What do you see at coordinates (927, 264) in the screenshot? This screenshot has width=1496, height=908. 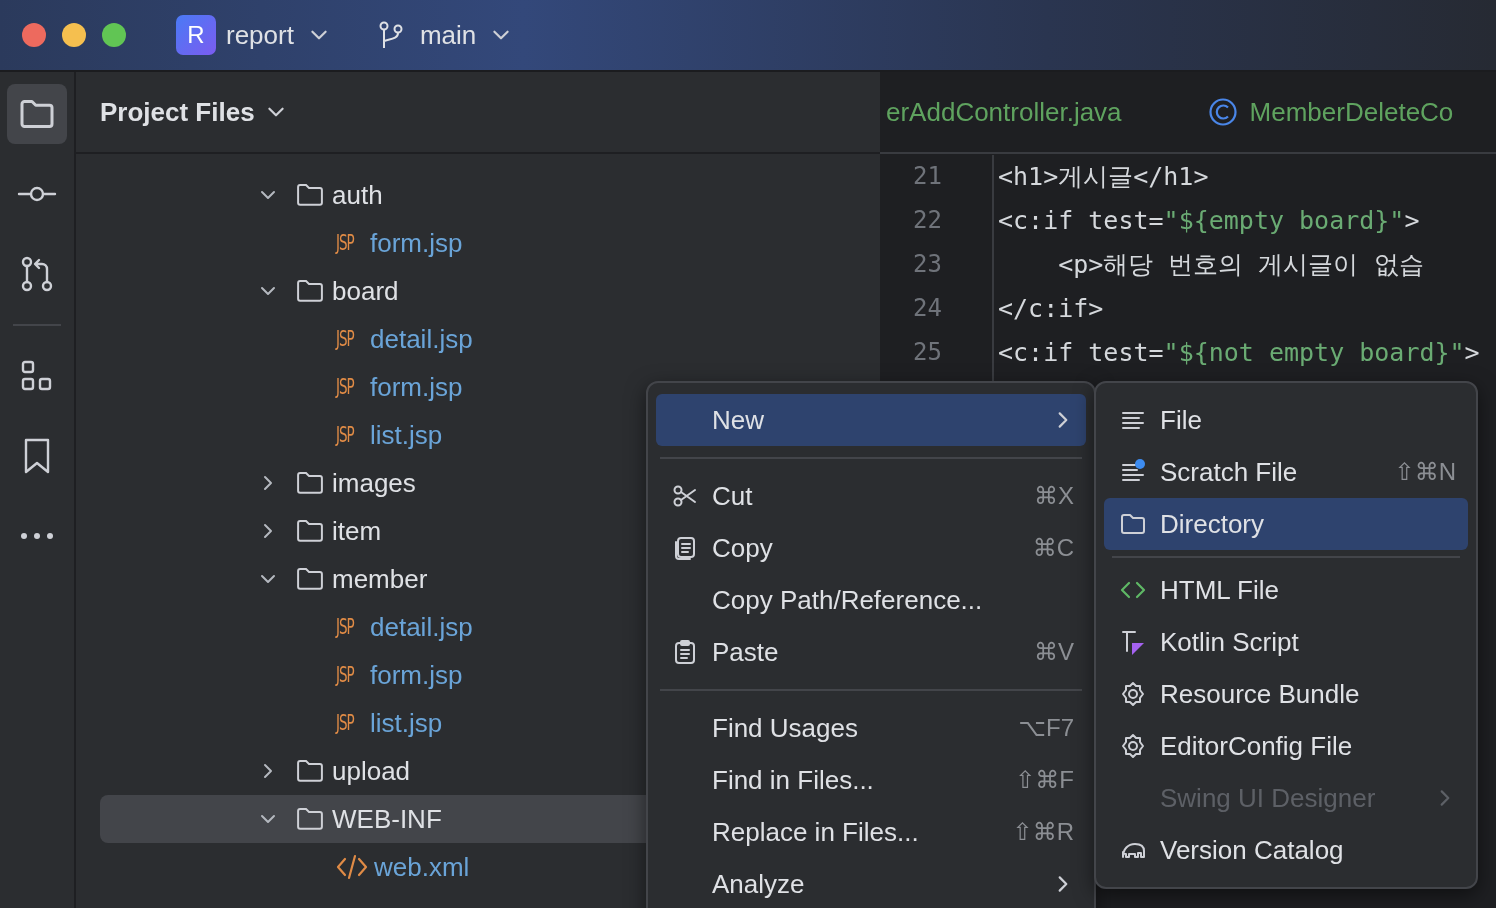 I see `line-number: 23` at bounding box center [927, 264].